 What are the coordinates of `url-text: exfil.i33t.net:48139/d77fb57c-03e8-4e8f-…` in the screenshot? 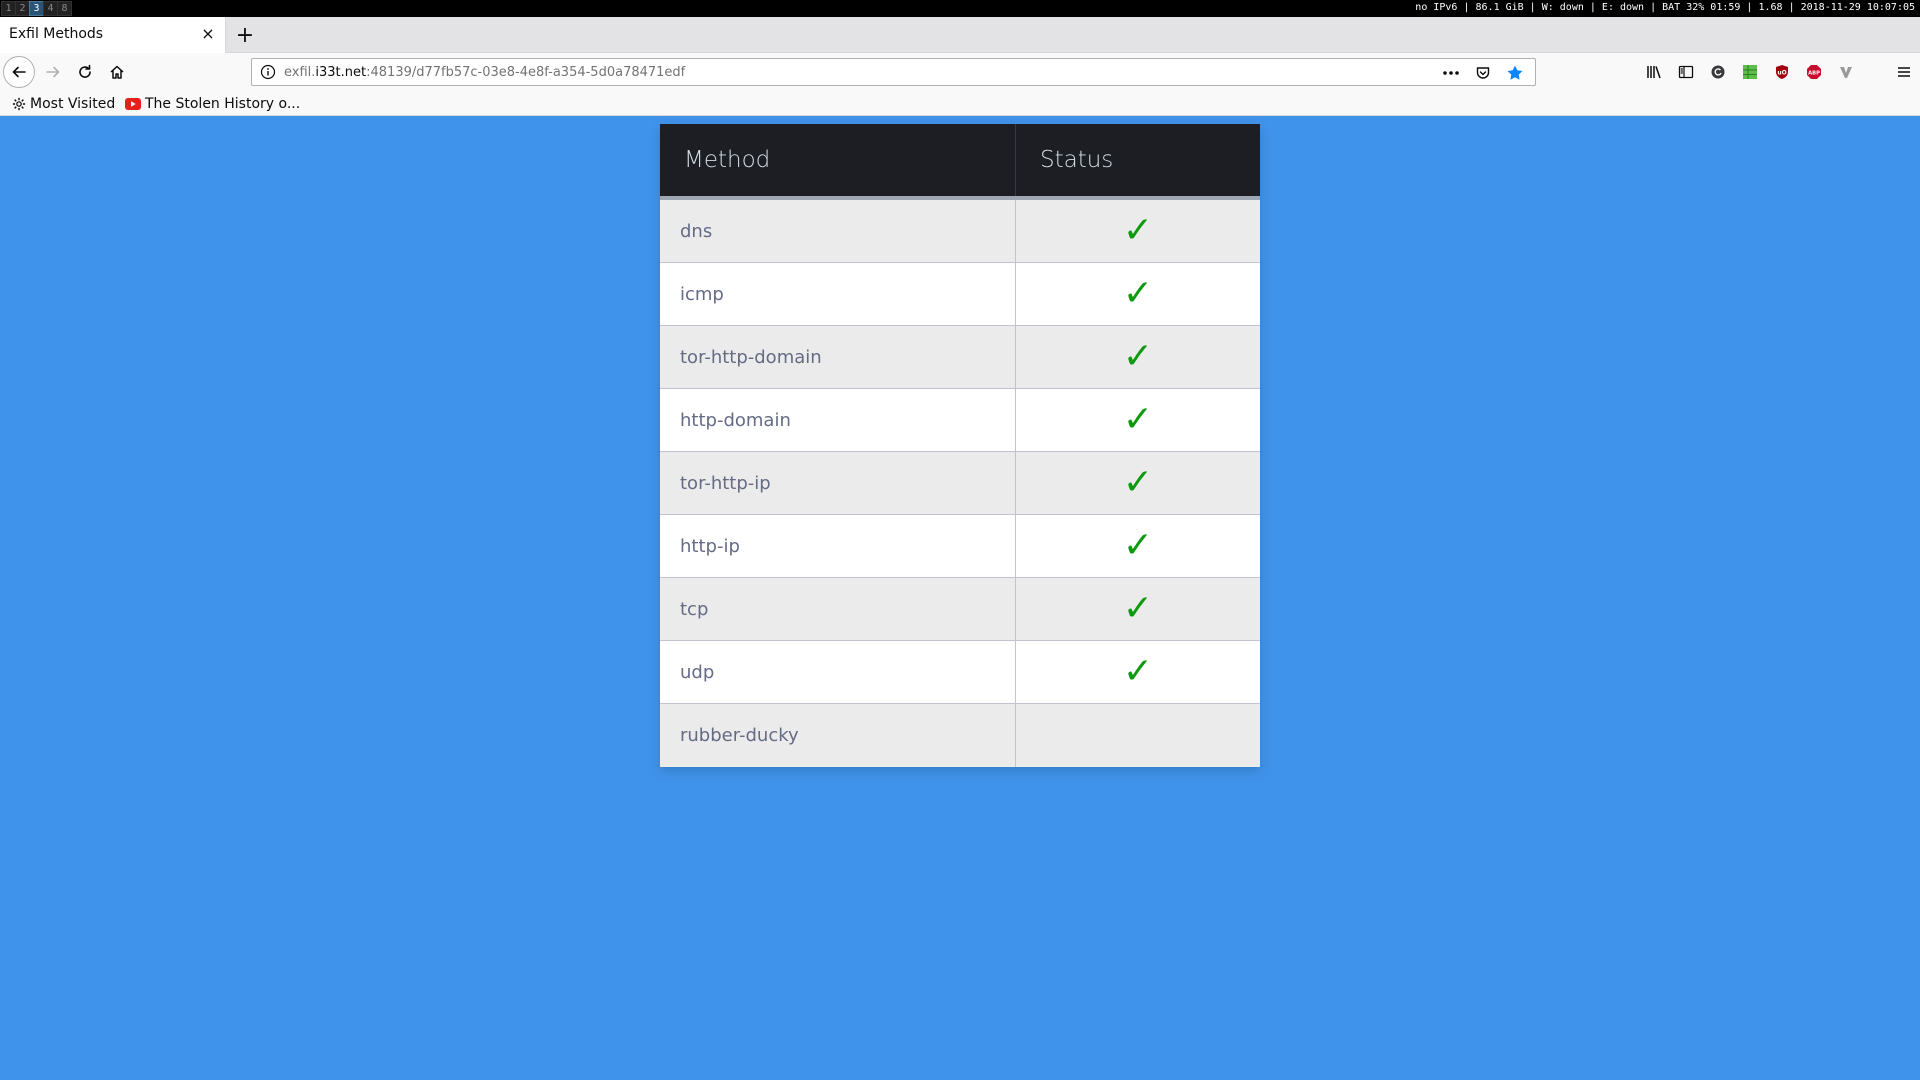 It's located at (484, 72).